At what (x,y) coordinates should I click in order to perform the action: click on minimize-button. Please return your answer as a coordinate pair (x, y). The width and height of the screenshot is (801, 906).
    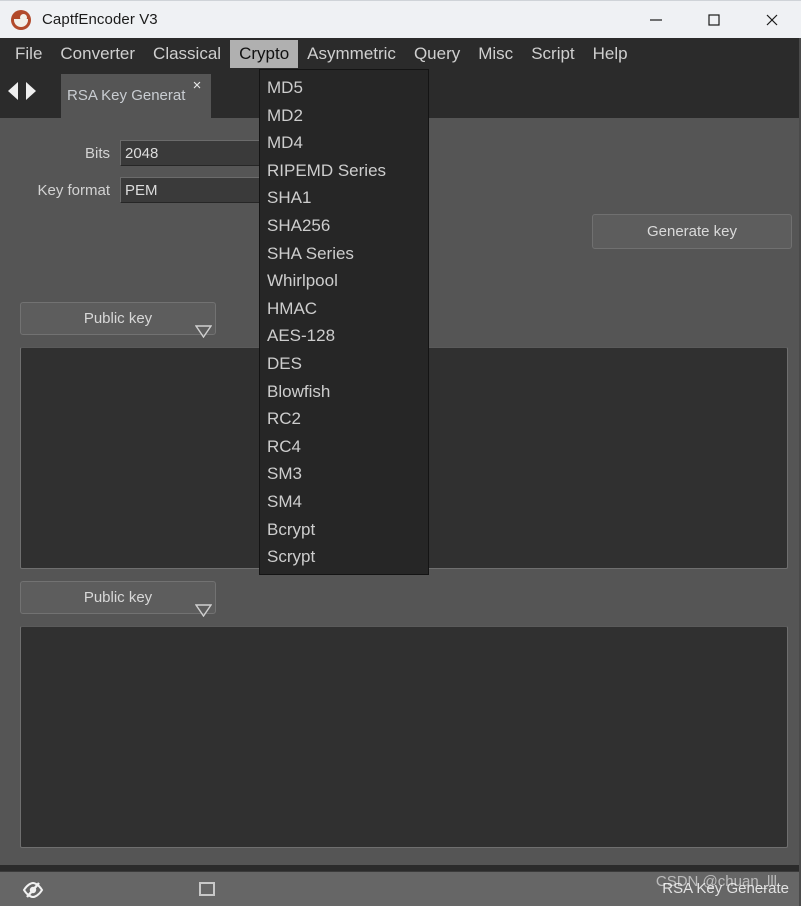
    Looking at the image, I should click on (656, 20).